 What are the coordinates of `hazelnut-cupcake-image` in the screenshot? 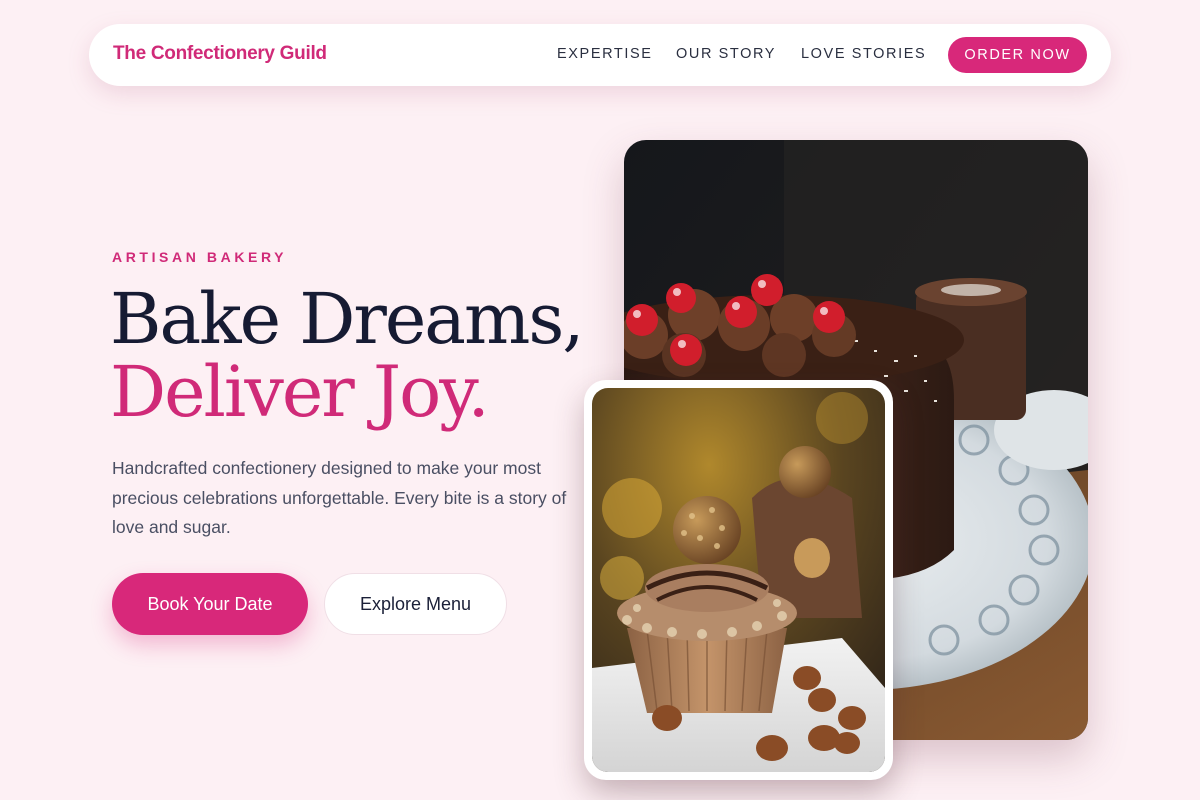 It's located at (738, 580).